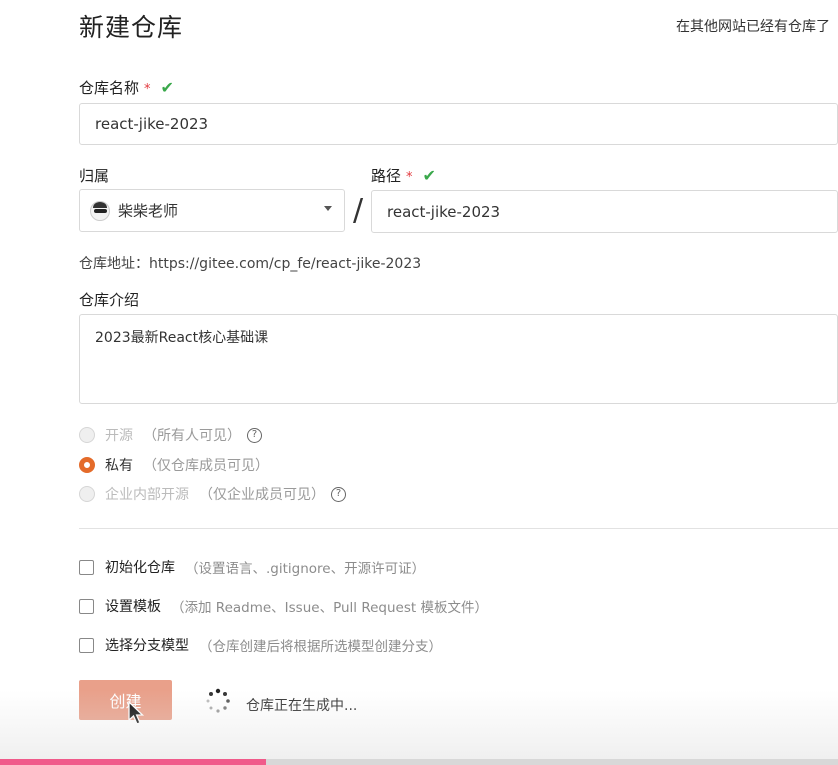  I want to click on option-template: 设置模板 （添加 Readme、Issue、Pull Request 模板文件）, so click(283, 606).